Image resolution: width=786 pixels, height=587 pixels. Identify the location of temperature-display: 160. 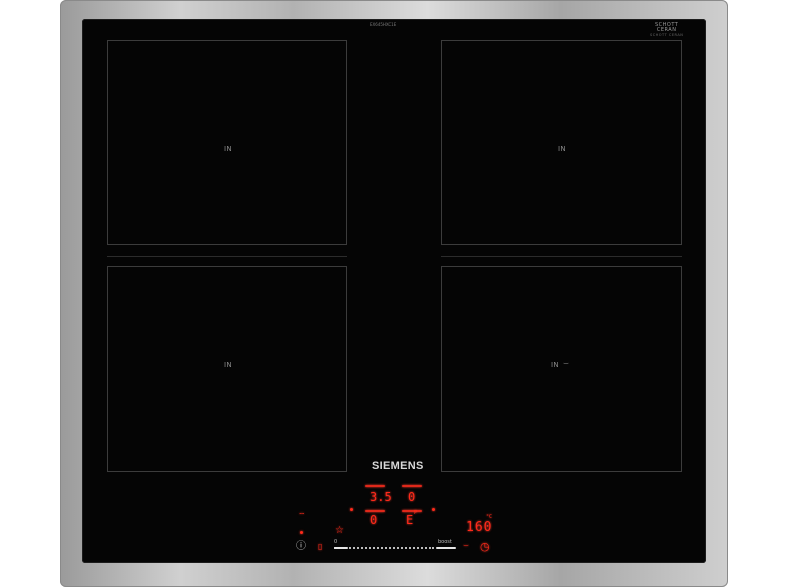
(479, 527).